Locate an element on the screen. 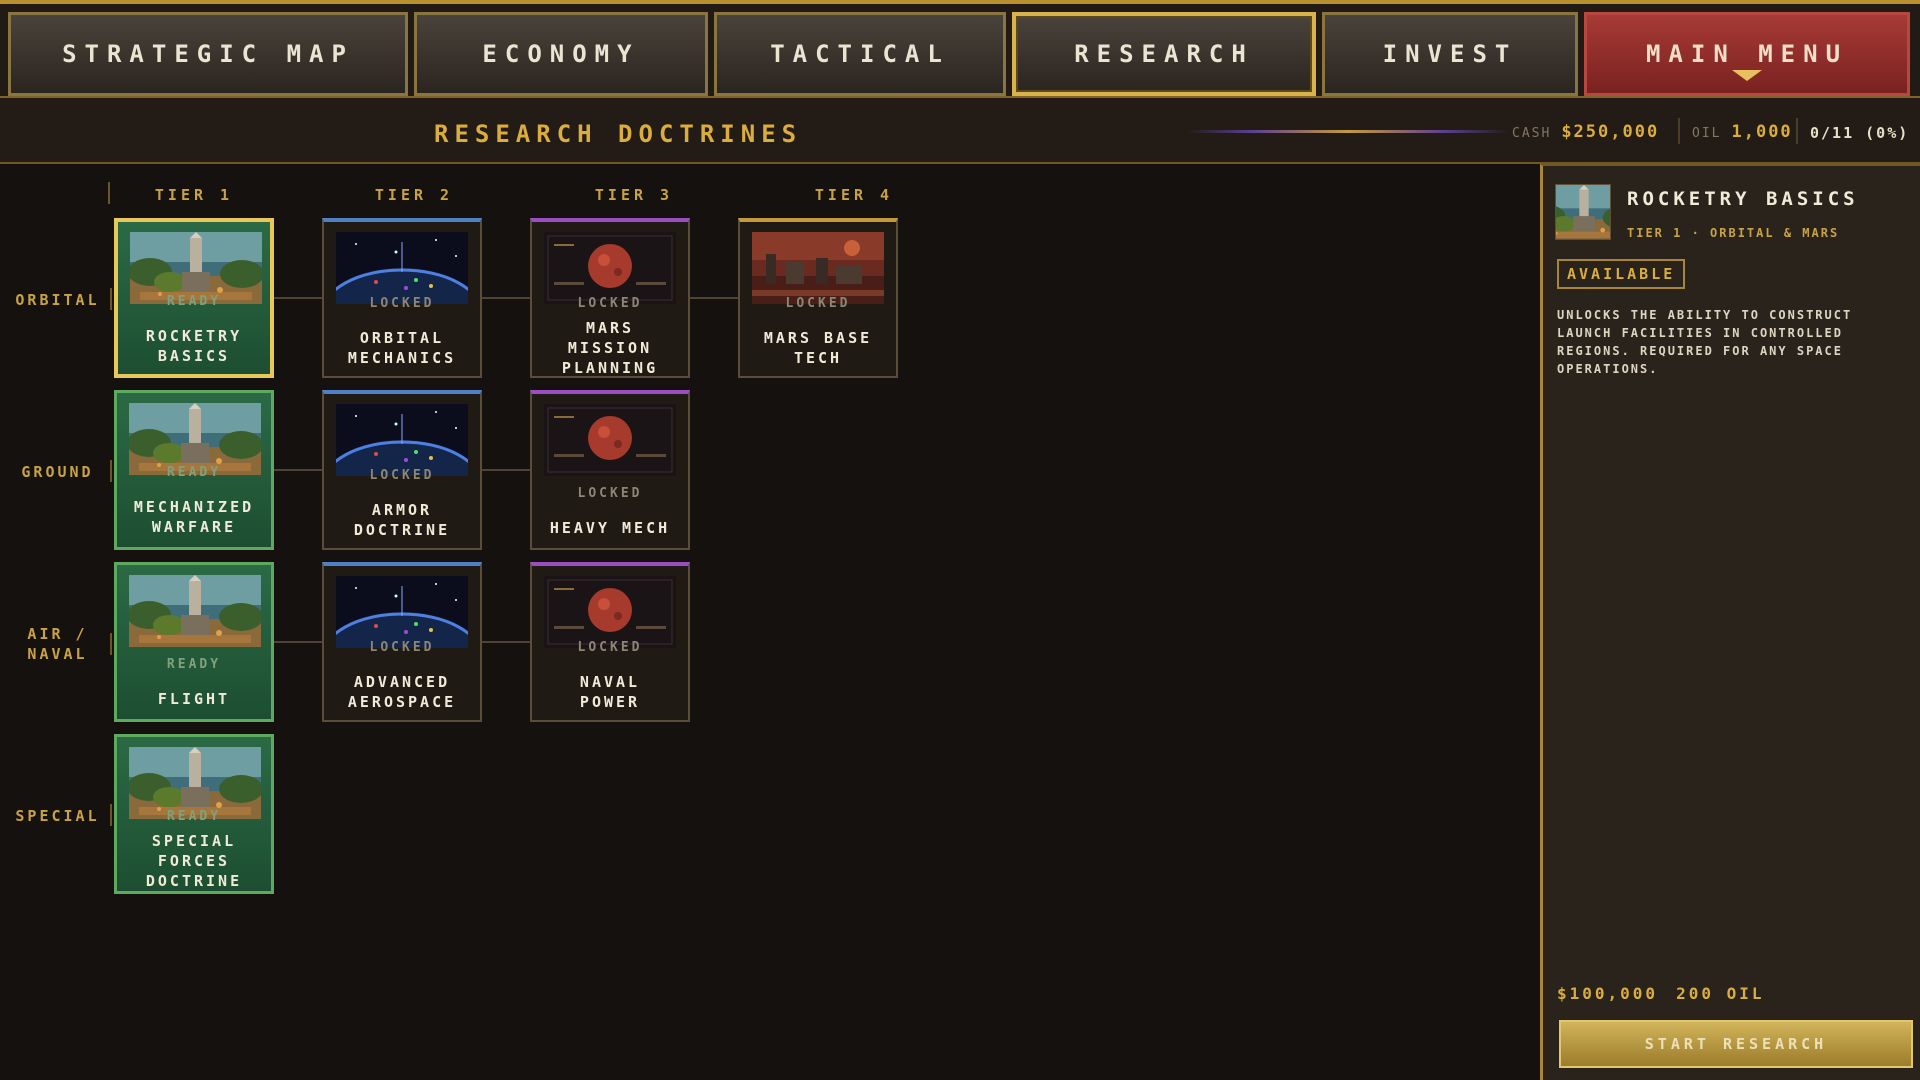  progress-count: 0/11 (0%) is located at coordinates (1860, 133).